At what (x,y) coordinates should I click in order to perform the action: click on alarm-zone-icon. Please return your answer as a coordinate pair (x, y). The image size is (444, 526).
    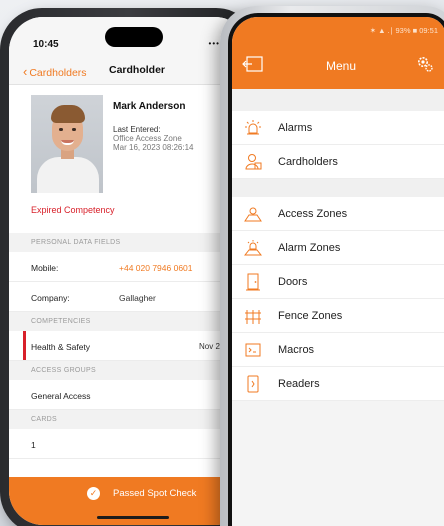
    Looking at the image, I should click on (253, 248).